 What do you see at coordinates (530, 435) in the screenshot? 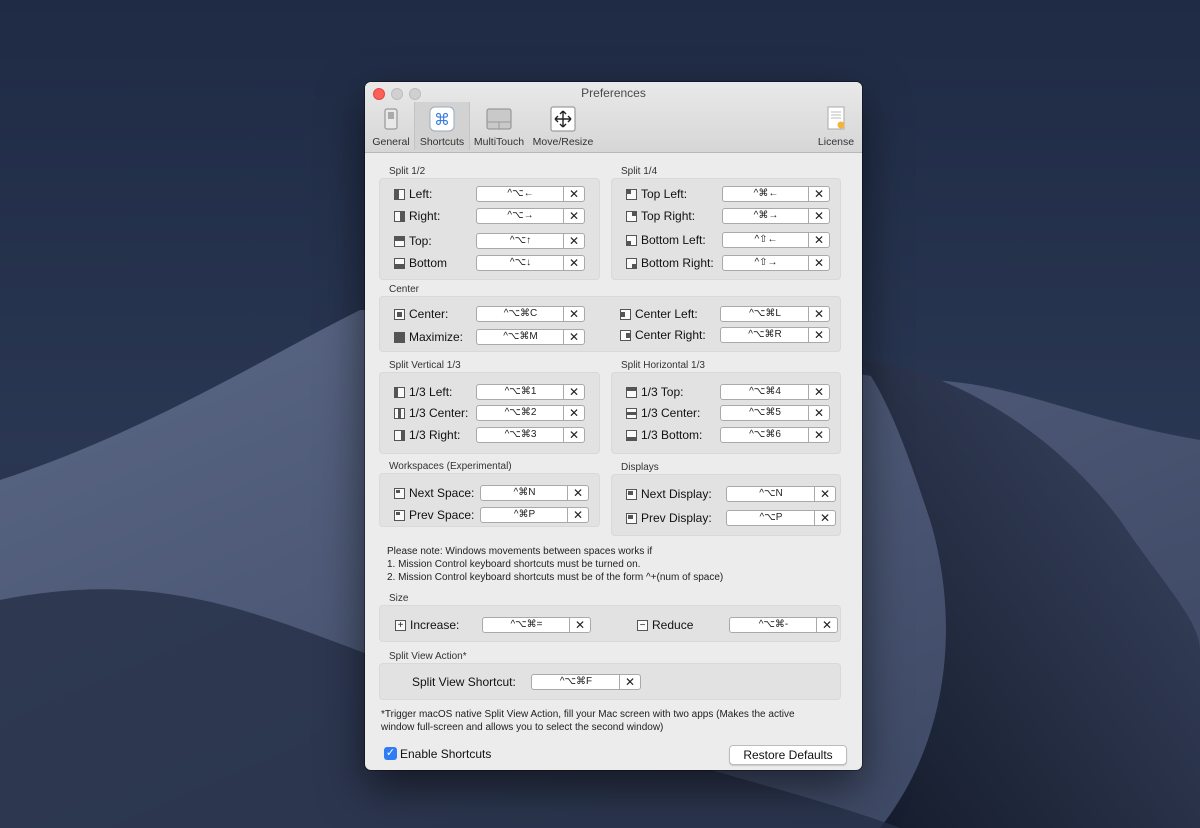
I see `shortcut-recorder: ^⌥⌘3 ✕` at bounding box center [530, 435].